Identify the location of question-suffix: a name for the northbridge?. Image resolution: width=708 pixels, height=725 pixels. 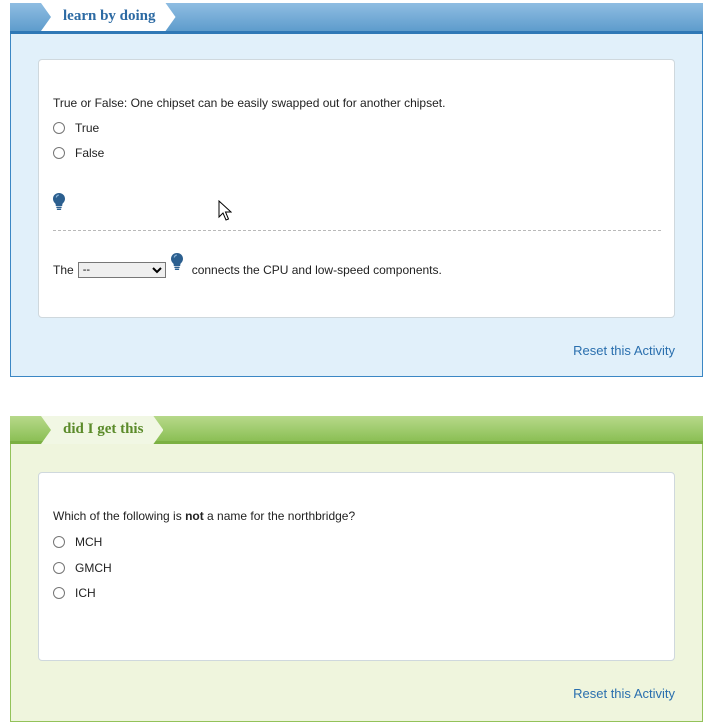
(279, 516).